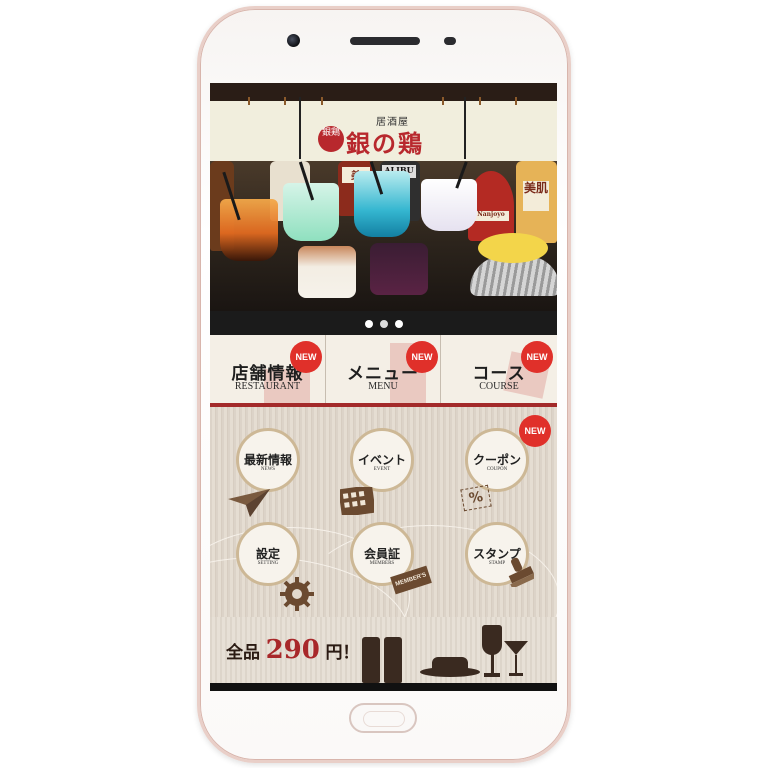 Image resolution: width=768 pixels, height=768 pixels. Describe the element at coordinates (267, 386) in the screenshot. I see `category-sub-label: RESTAURANT` at that location.